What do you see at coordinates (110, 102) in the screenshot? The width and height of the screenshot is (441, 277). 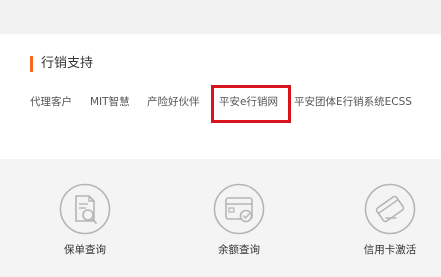 I see `nav-link-mit: MIT智慧` at bounding box center [110, 102].